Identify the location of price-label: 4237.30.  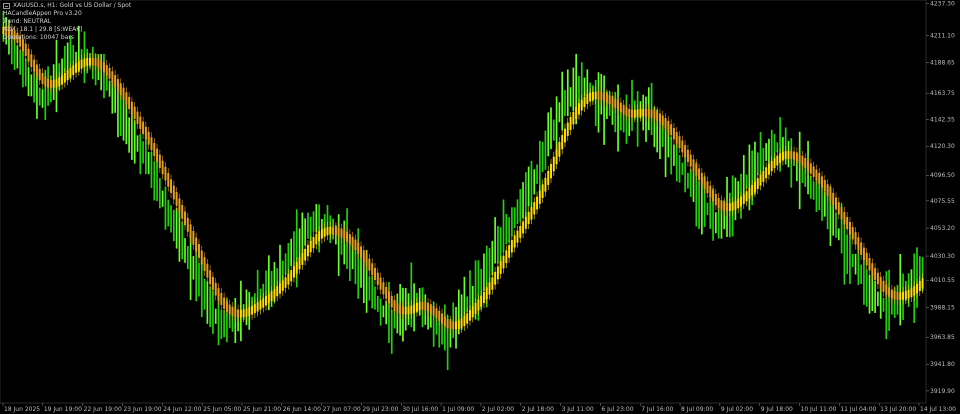
(942, 3).